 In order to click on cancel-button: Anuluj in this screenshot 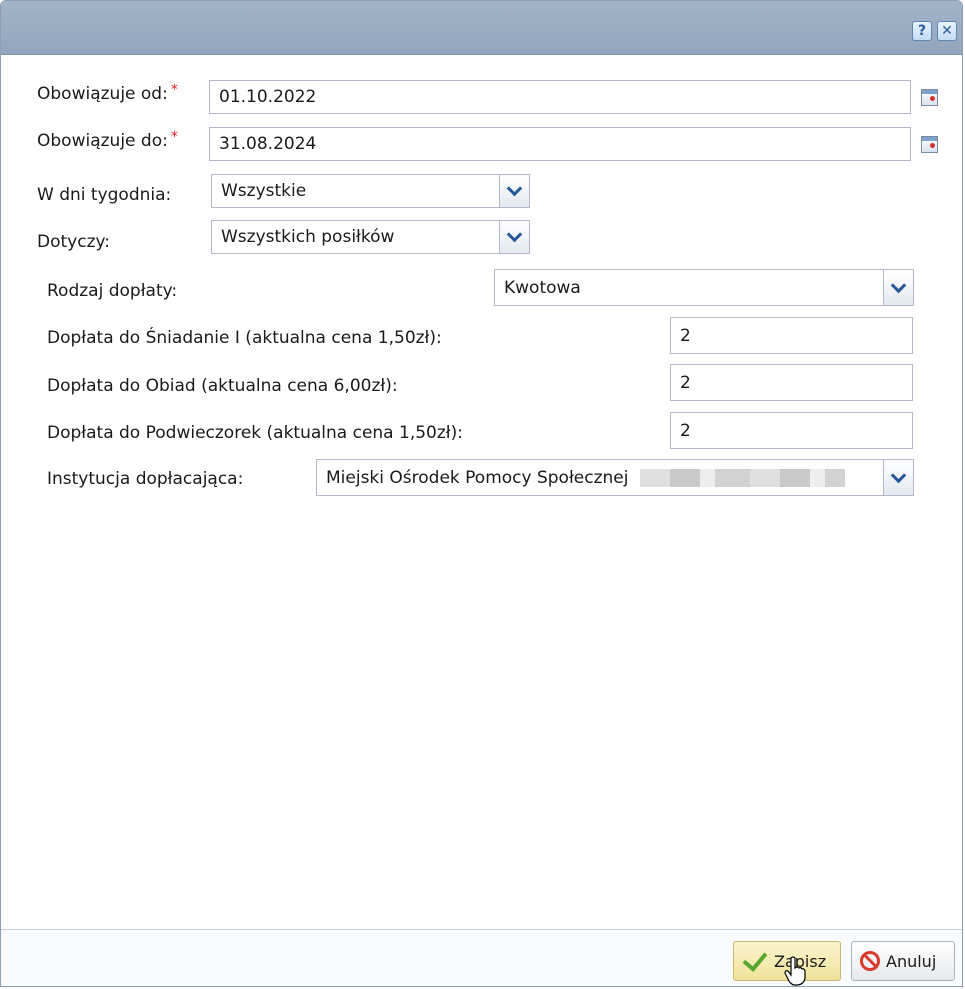, I will do `click(903, 961)`.